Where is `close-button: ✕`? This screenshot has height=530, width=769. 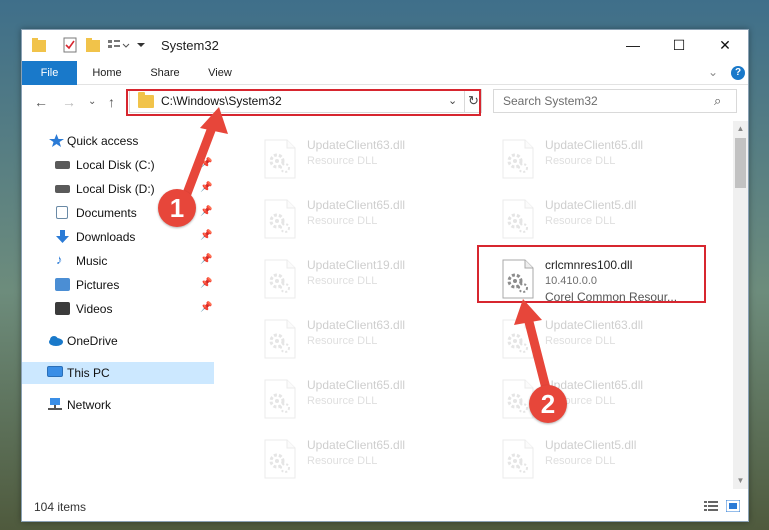 close-button: ✕ is located at coordinates (725, 45).